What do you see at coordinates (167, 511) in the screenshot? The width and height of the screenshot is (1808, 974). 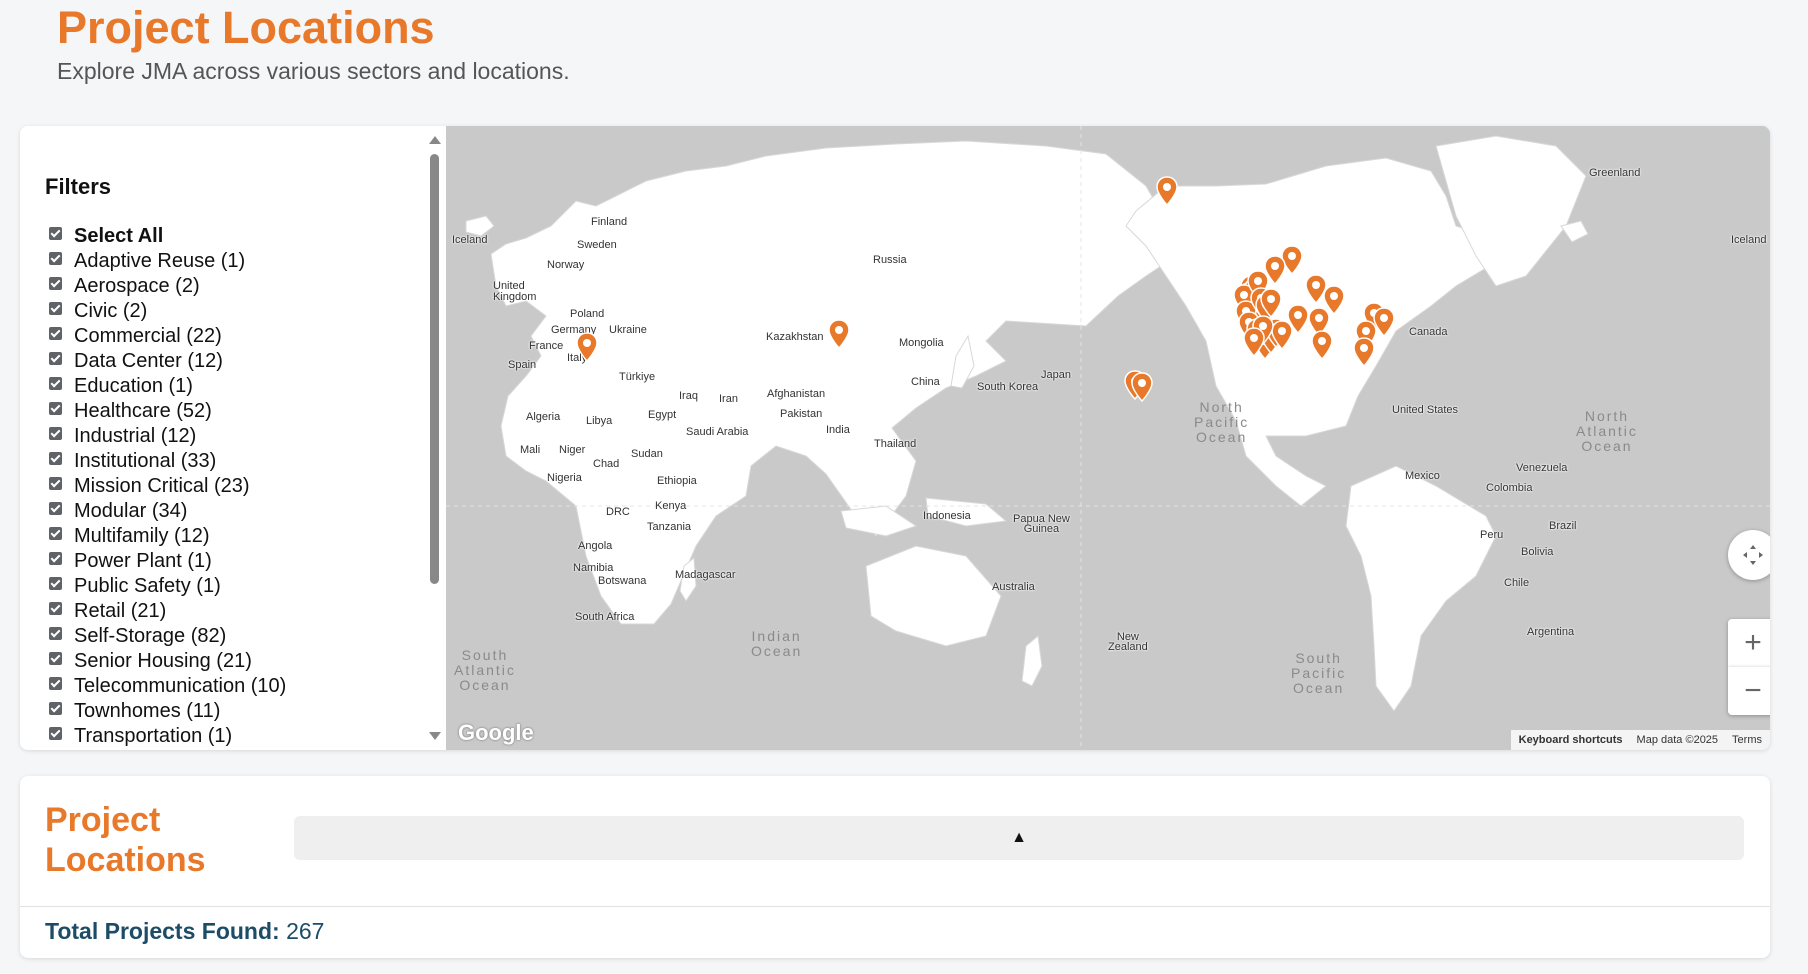 I see `filter-modular: Modular (34)` at bounding box center [167, 511].